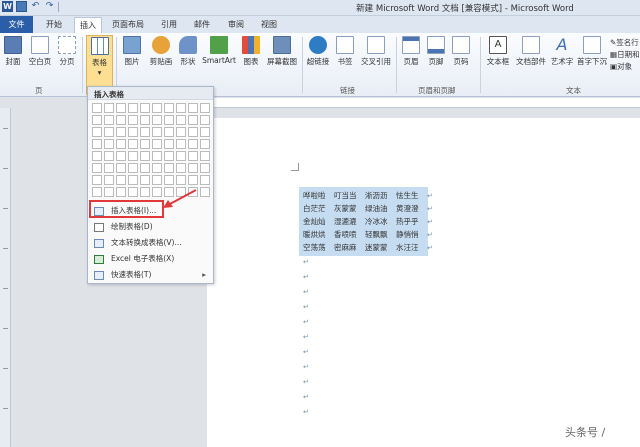  What do you see at coordinates (436, 51) in the screenshot?
I see `footer-button: 页脚` at bounding box center [436, 51].